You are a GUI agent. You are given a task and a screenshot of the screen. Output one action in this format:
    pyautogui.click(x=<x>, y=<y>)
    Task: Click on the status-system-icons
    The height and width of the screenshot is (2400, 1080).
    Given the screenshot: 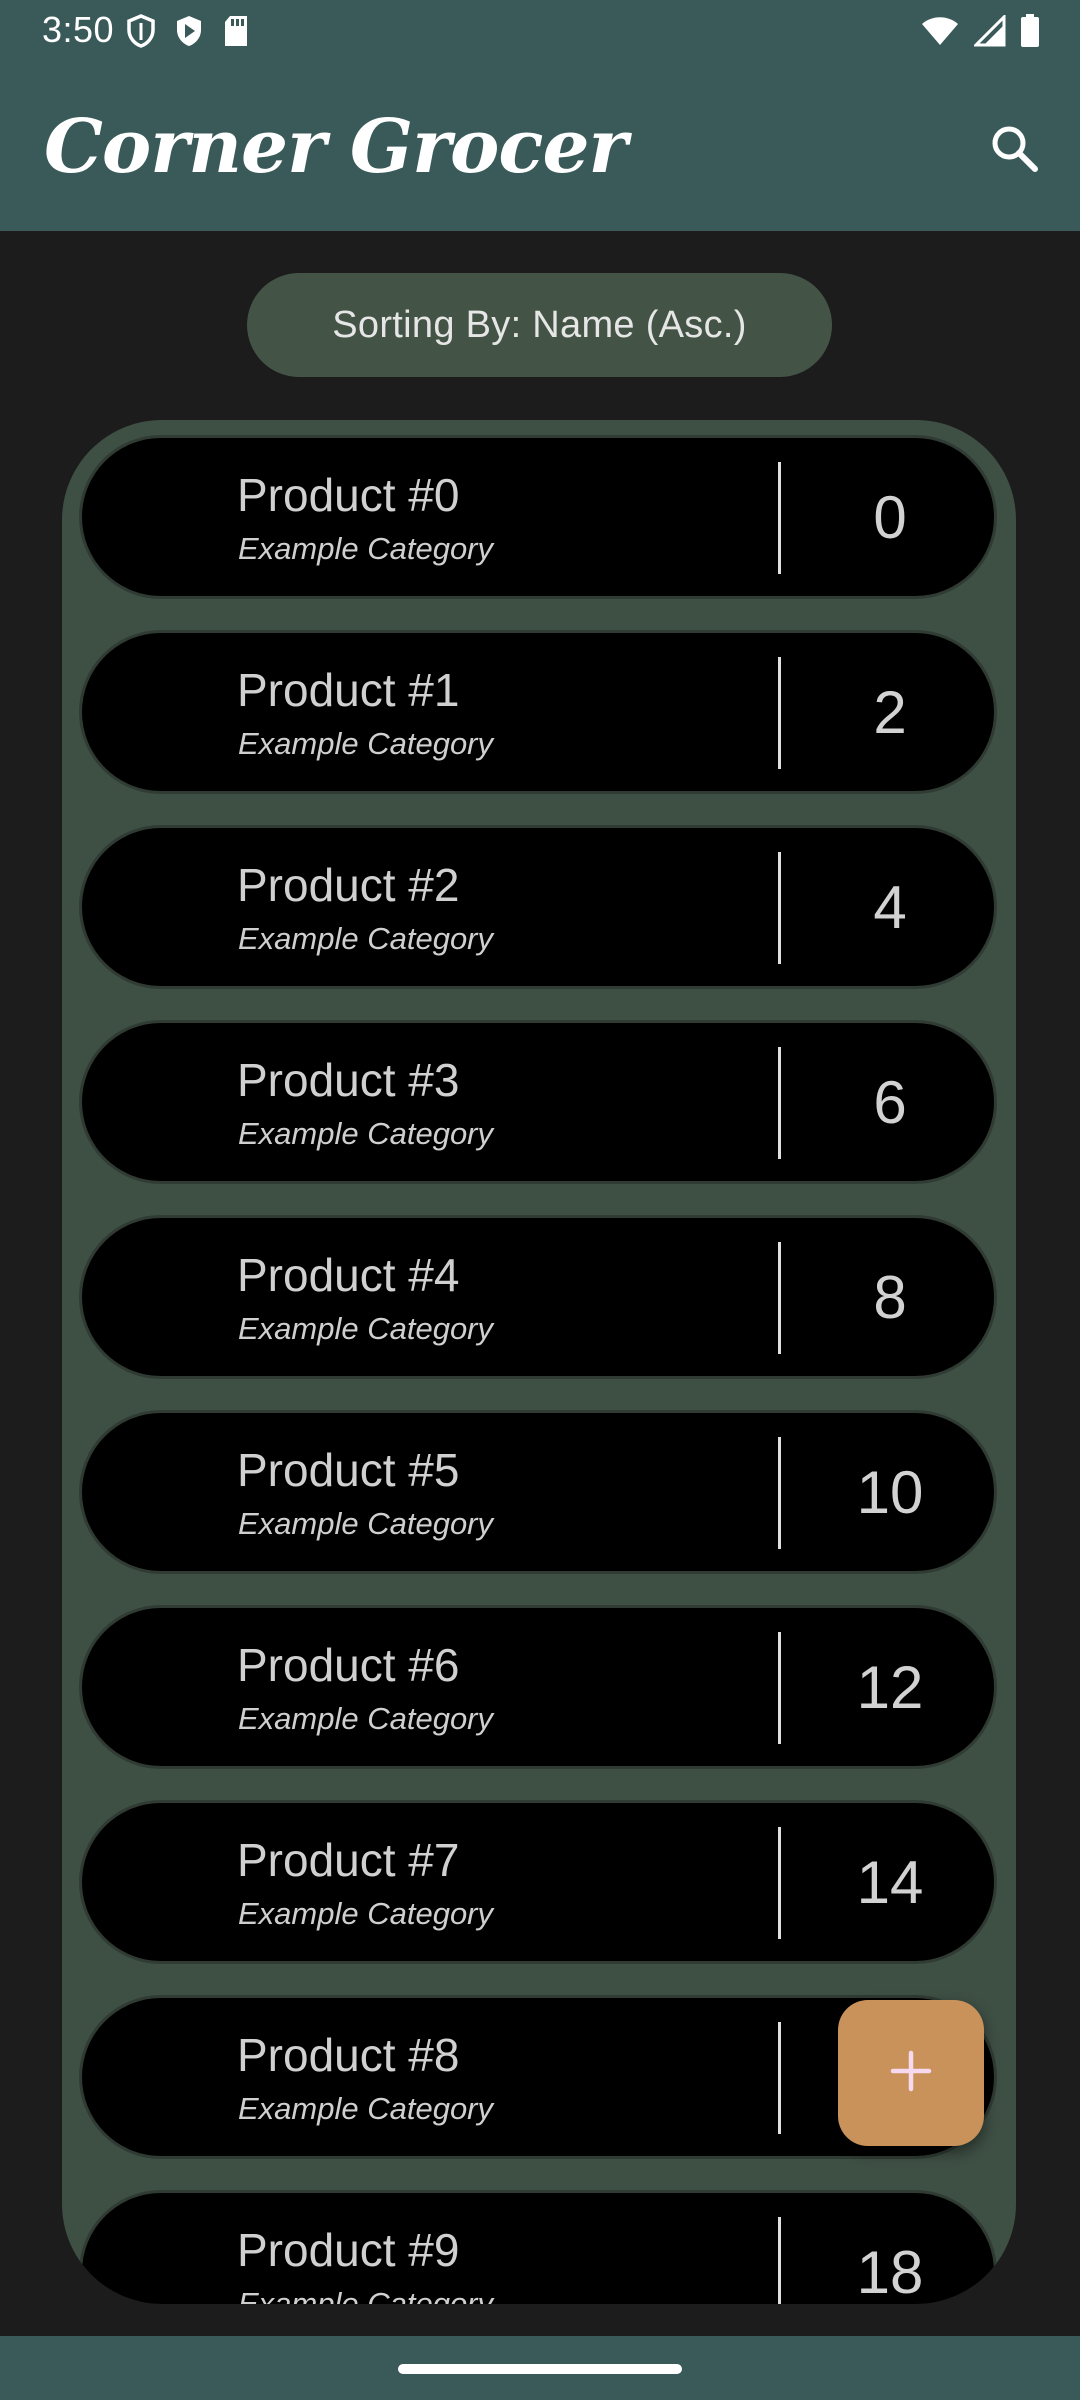 What is the action you would take?
    pyautogui.click(x=980, y=31)
    